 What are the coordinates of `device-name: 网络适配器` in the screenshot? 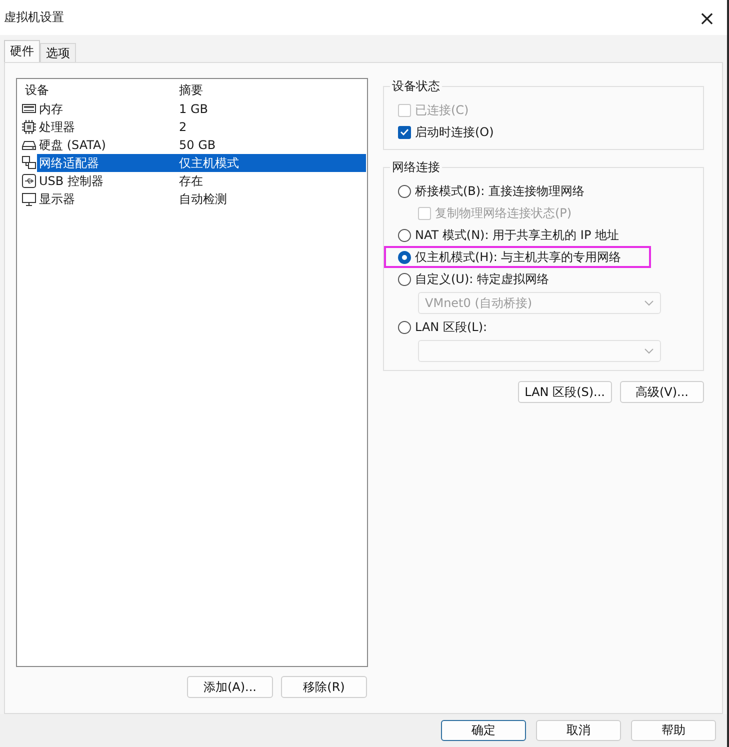 It's located at (105, 163).